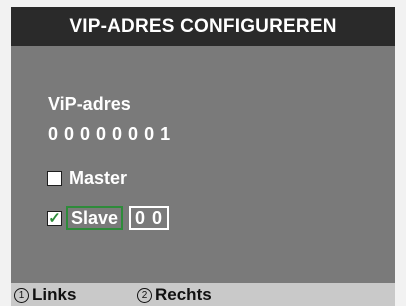 This screenshot has height=306, width=406. What do you see at coordinates (203, 26) in the screenshot?
I see `screen-title: VIP-ADRES CONFIGUREREN` at bounding box center [203, 26].